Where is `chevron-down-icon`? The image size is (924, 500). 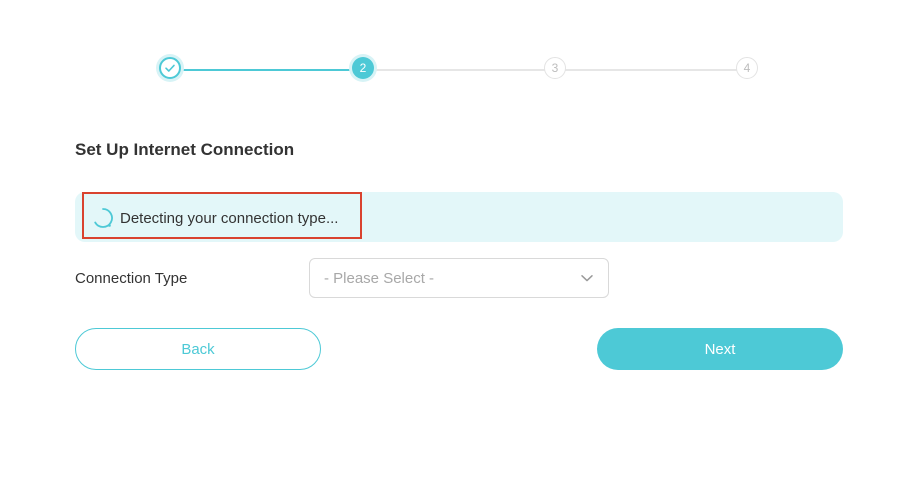
chevron-down-icon is located at coordinates (587, 278).